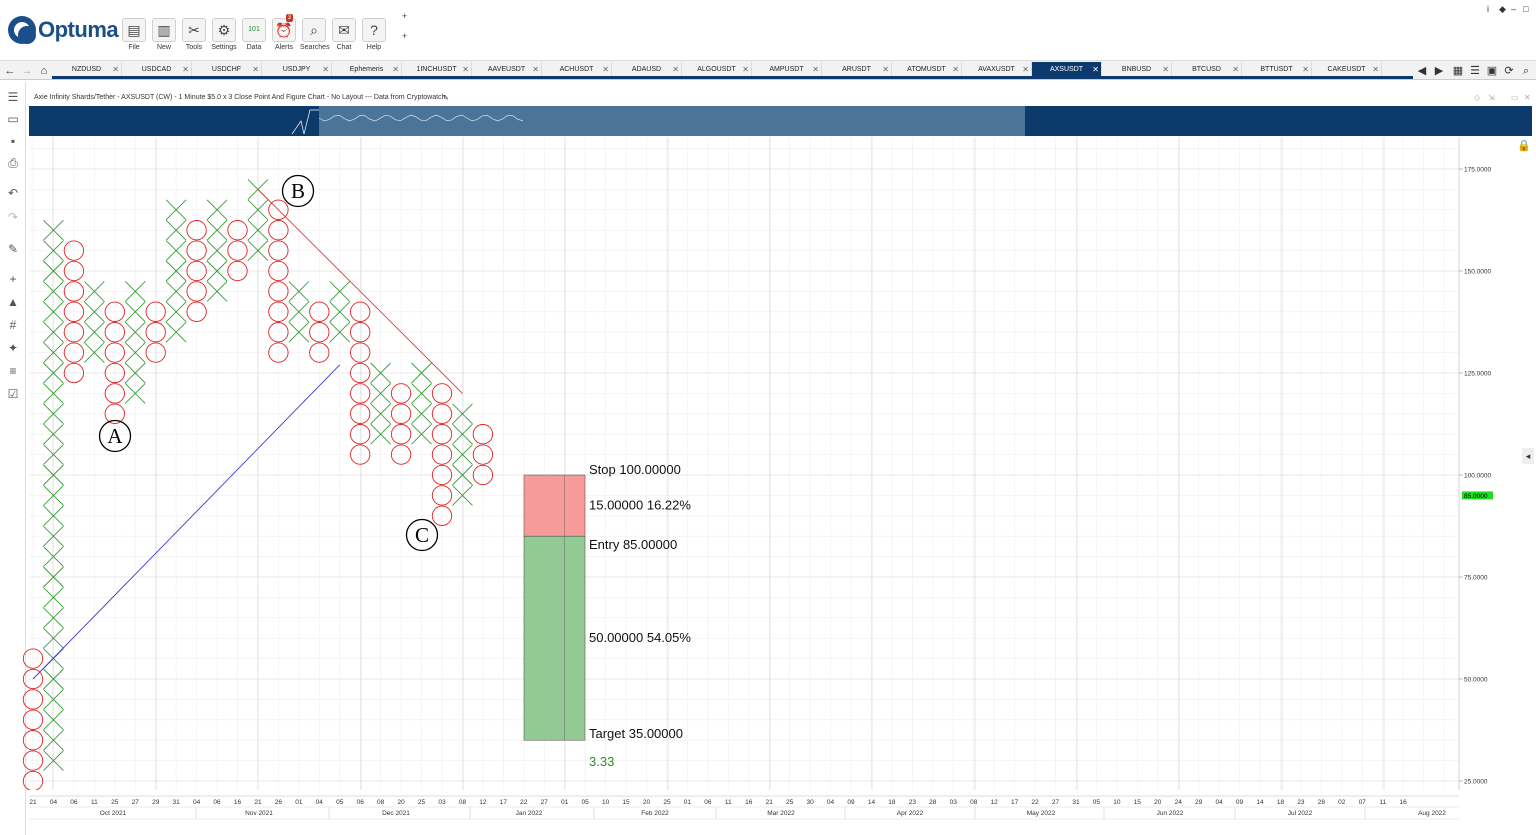 This screenshot has width=1536, height=835. What do you see at coordinates (1476, 680) in the screenshot?
I see `y-tick-label: 50.0000` at bounding box center [1476, 680].